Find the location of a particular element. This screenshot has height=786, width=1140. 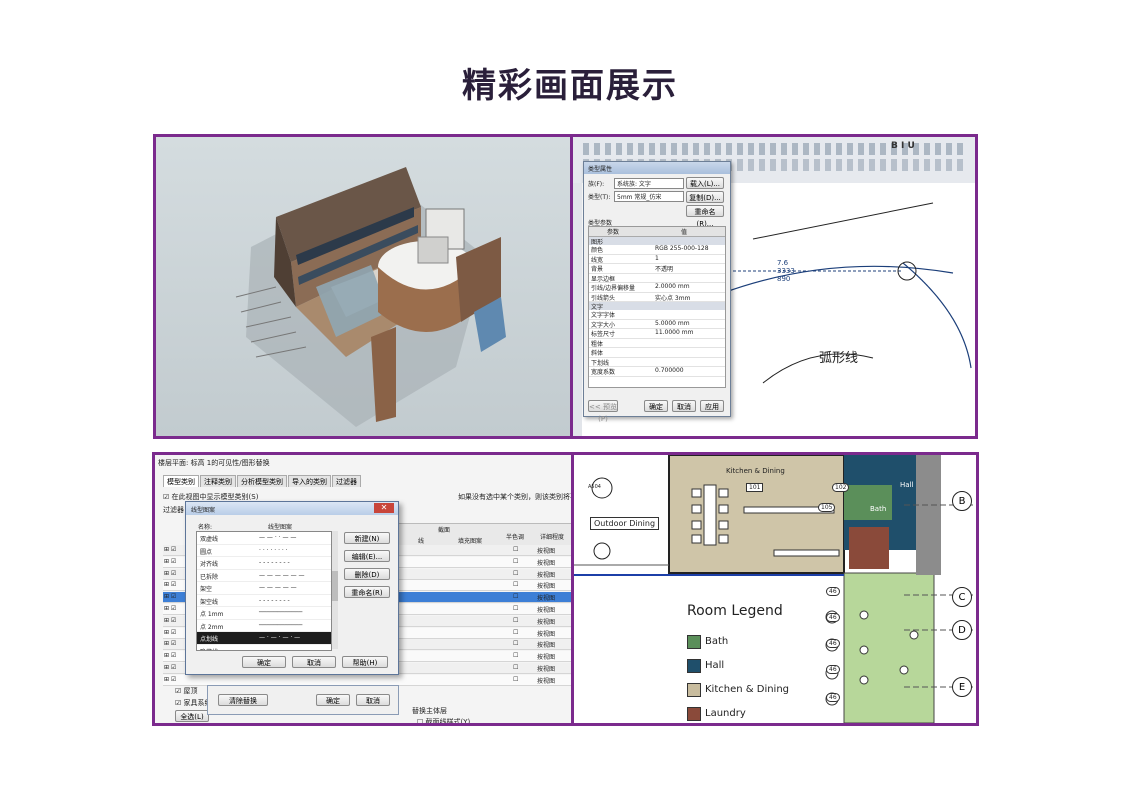

tab-4: 过滤器 is located at coordinates (346, 481).